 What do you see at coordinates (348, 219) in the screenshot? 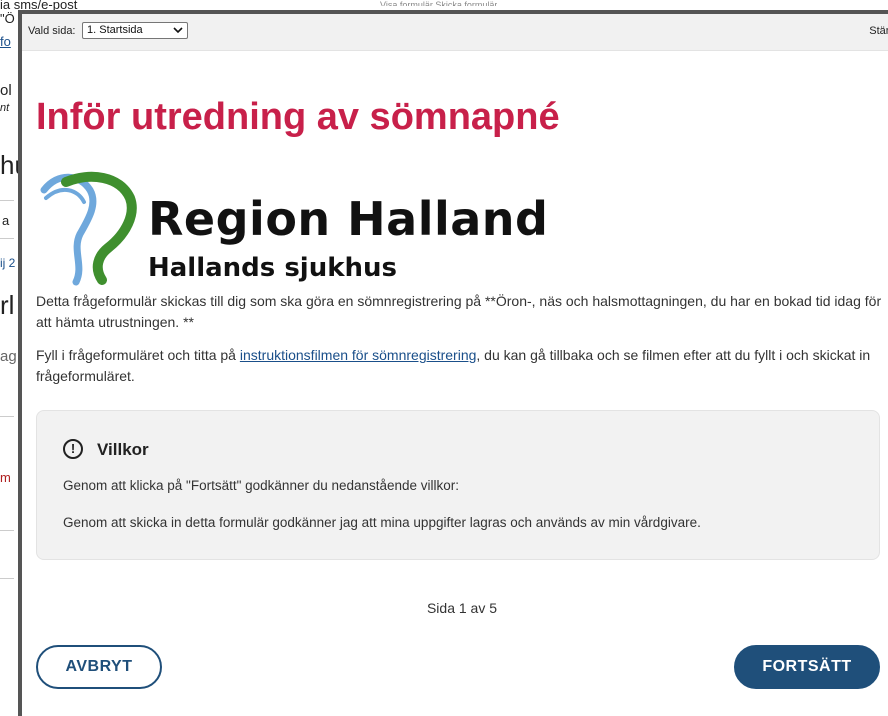
I see `logo-name: Region Halland` at bounding box center [348, 219].